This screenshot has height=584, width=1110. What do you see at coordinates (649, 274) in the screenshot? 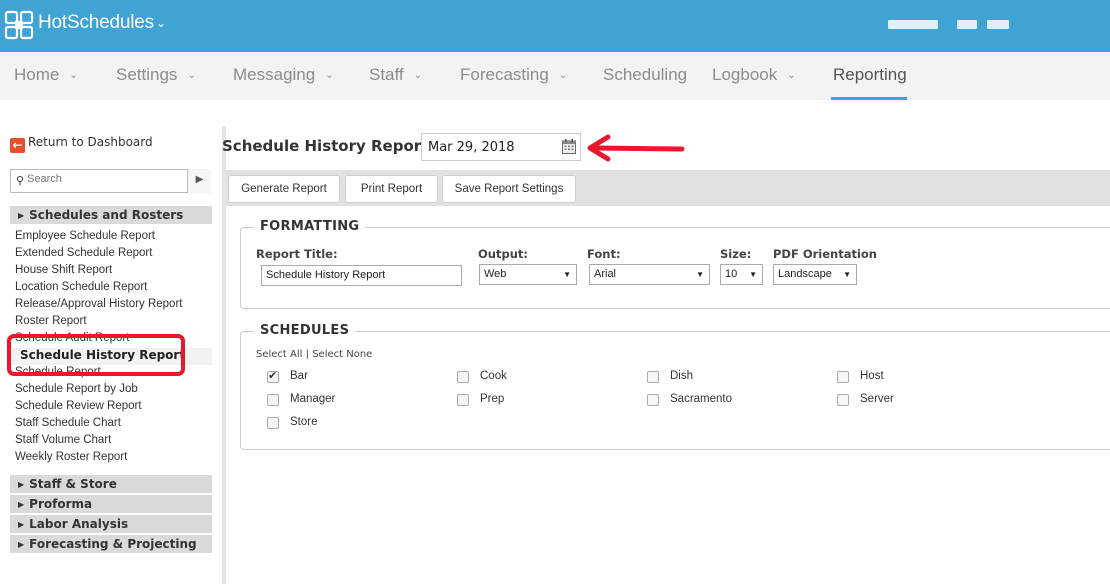
I see `font-select: Arial ▼` at bounding box center [649, 274].